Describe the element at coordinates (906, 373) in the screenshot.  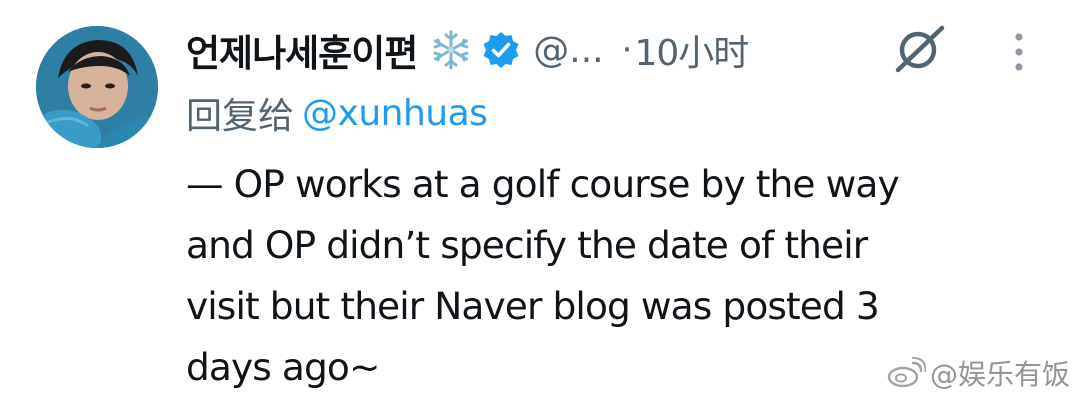
I see `weibo-logo-icon` at that location.